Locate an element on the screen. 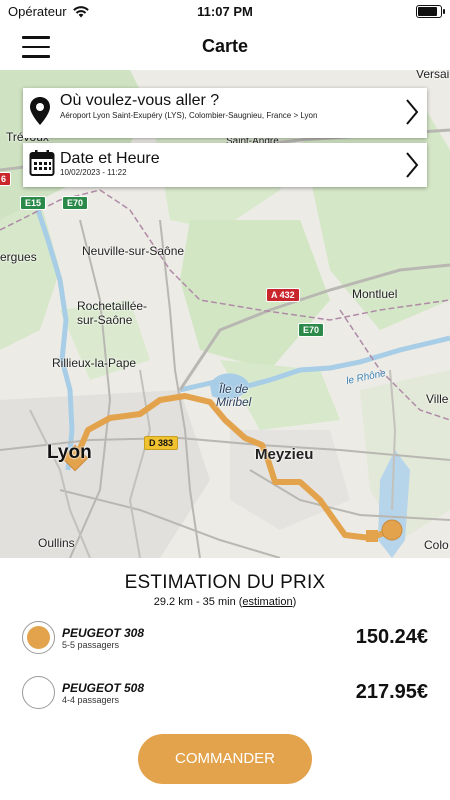 This screenshot has height=800, width=450. nav-bar: Carte is located at coordinates (225, 47).